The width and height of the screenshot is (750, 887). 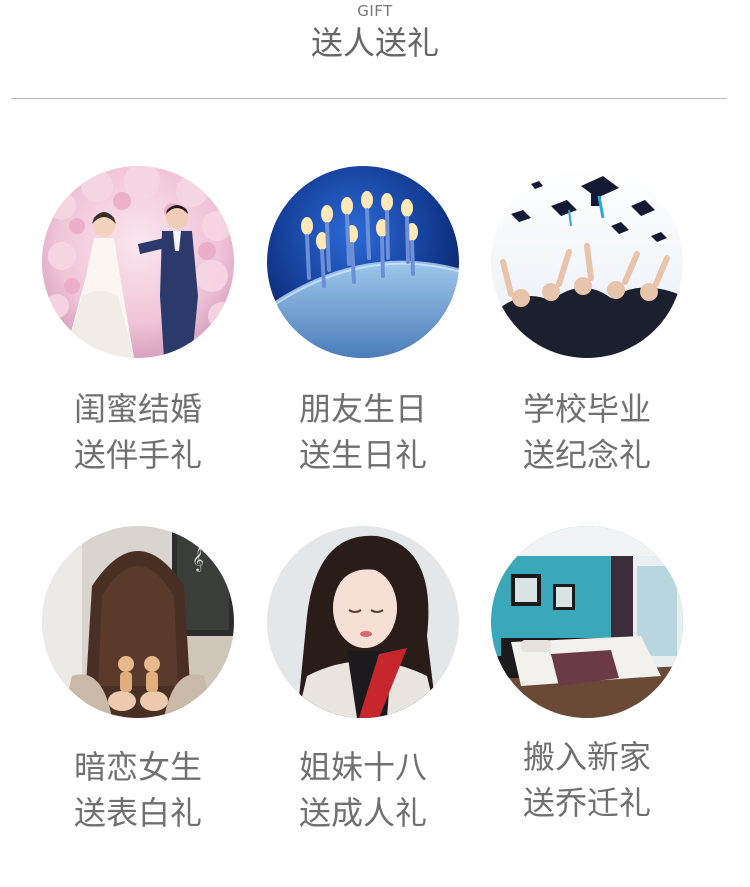 What do you see at coordinates (375, 11) in the screenshot?
I see `section-subtitle: GIFT` at bounding box center [375, 11].